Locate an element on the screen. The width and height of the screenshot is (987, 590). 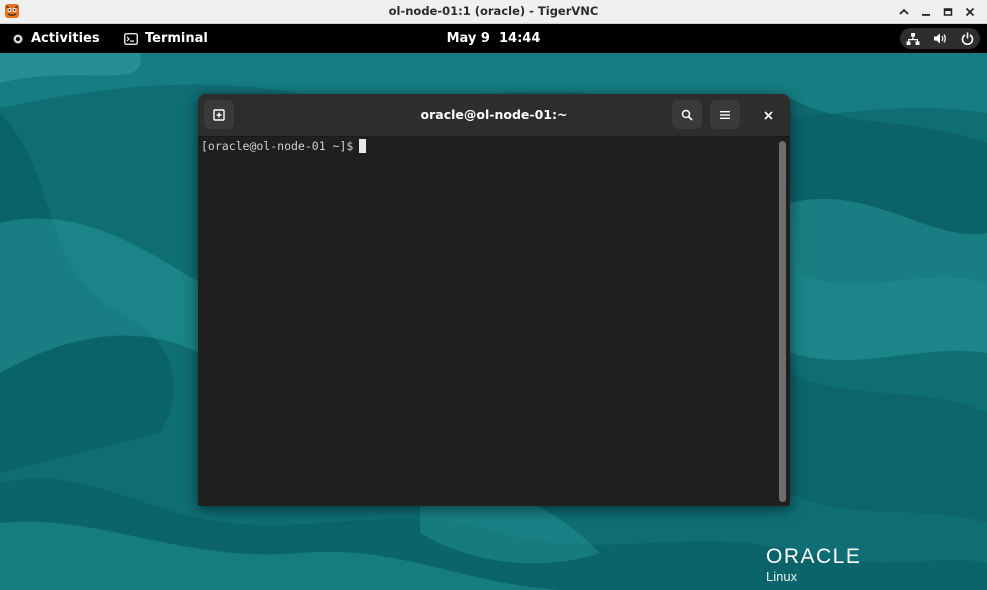
oracle-linux-logo: ORACLE Linux is located at coordinates (813, 565).